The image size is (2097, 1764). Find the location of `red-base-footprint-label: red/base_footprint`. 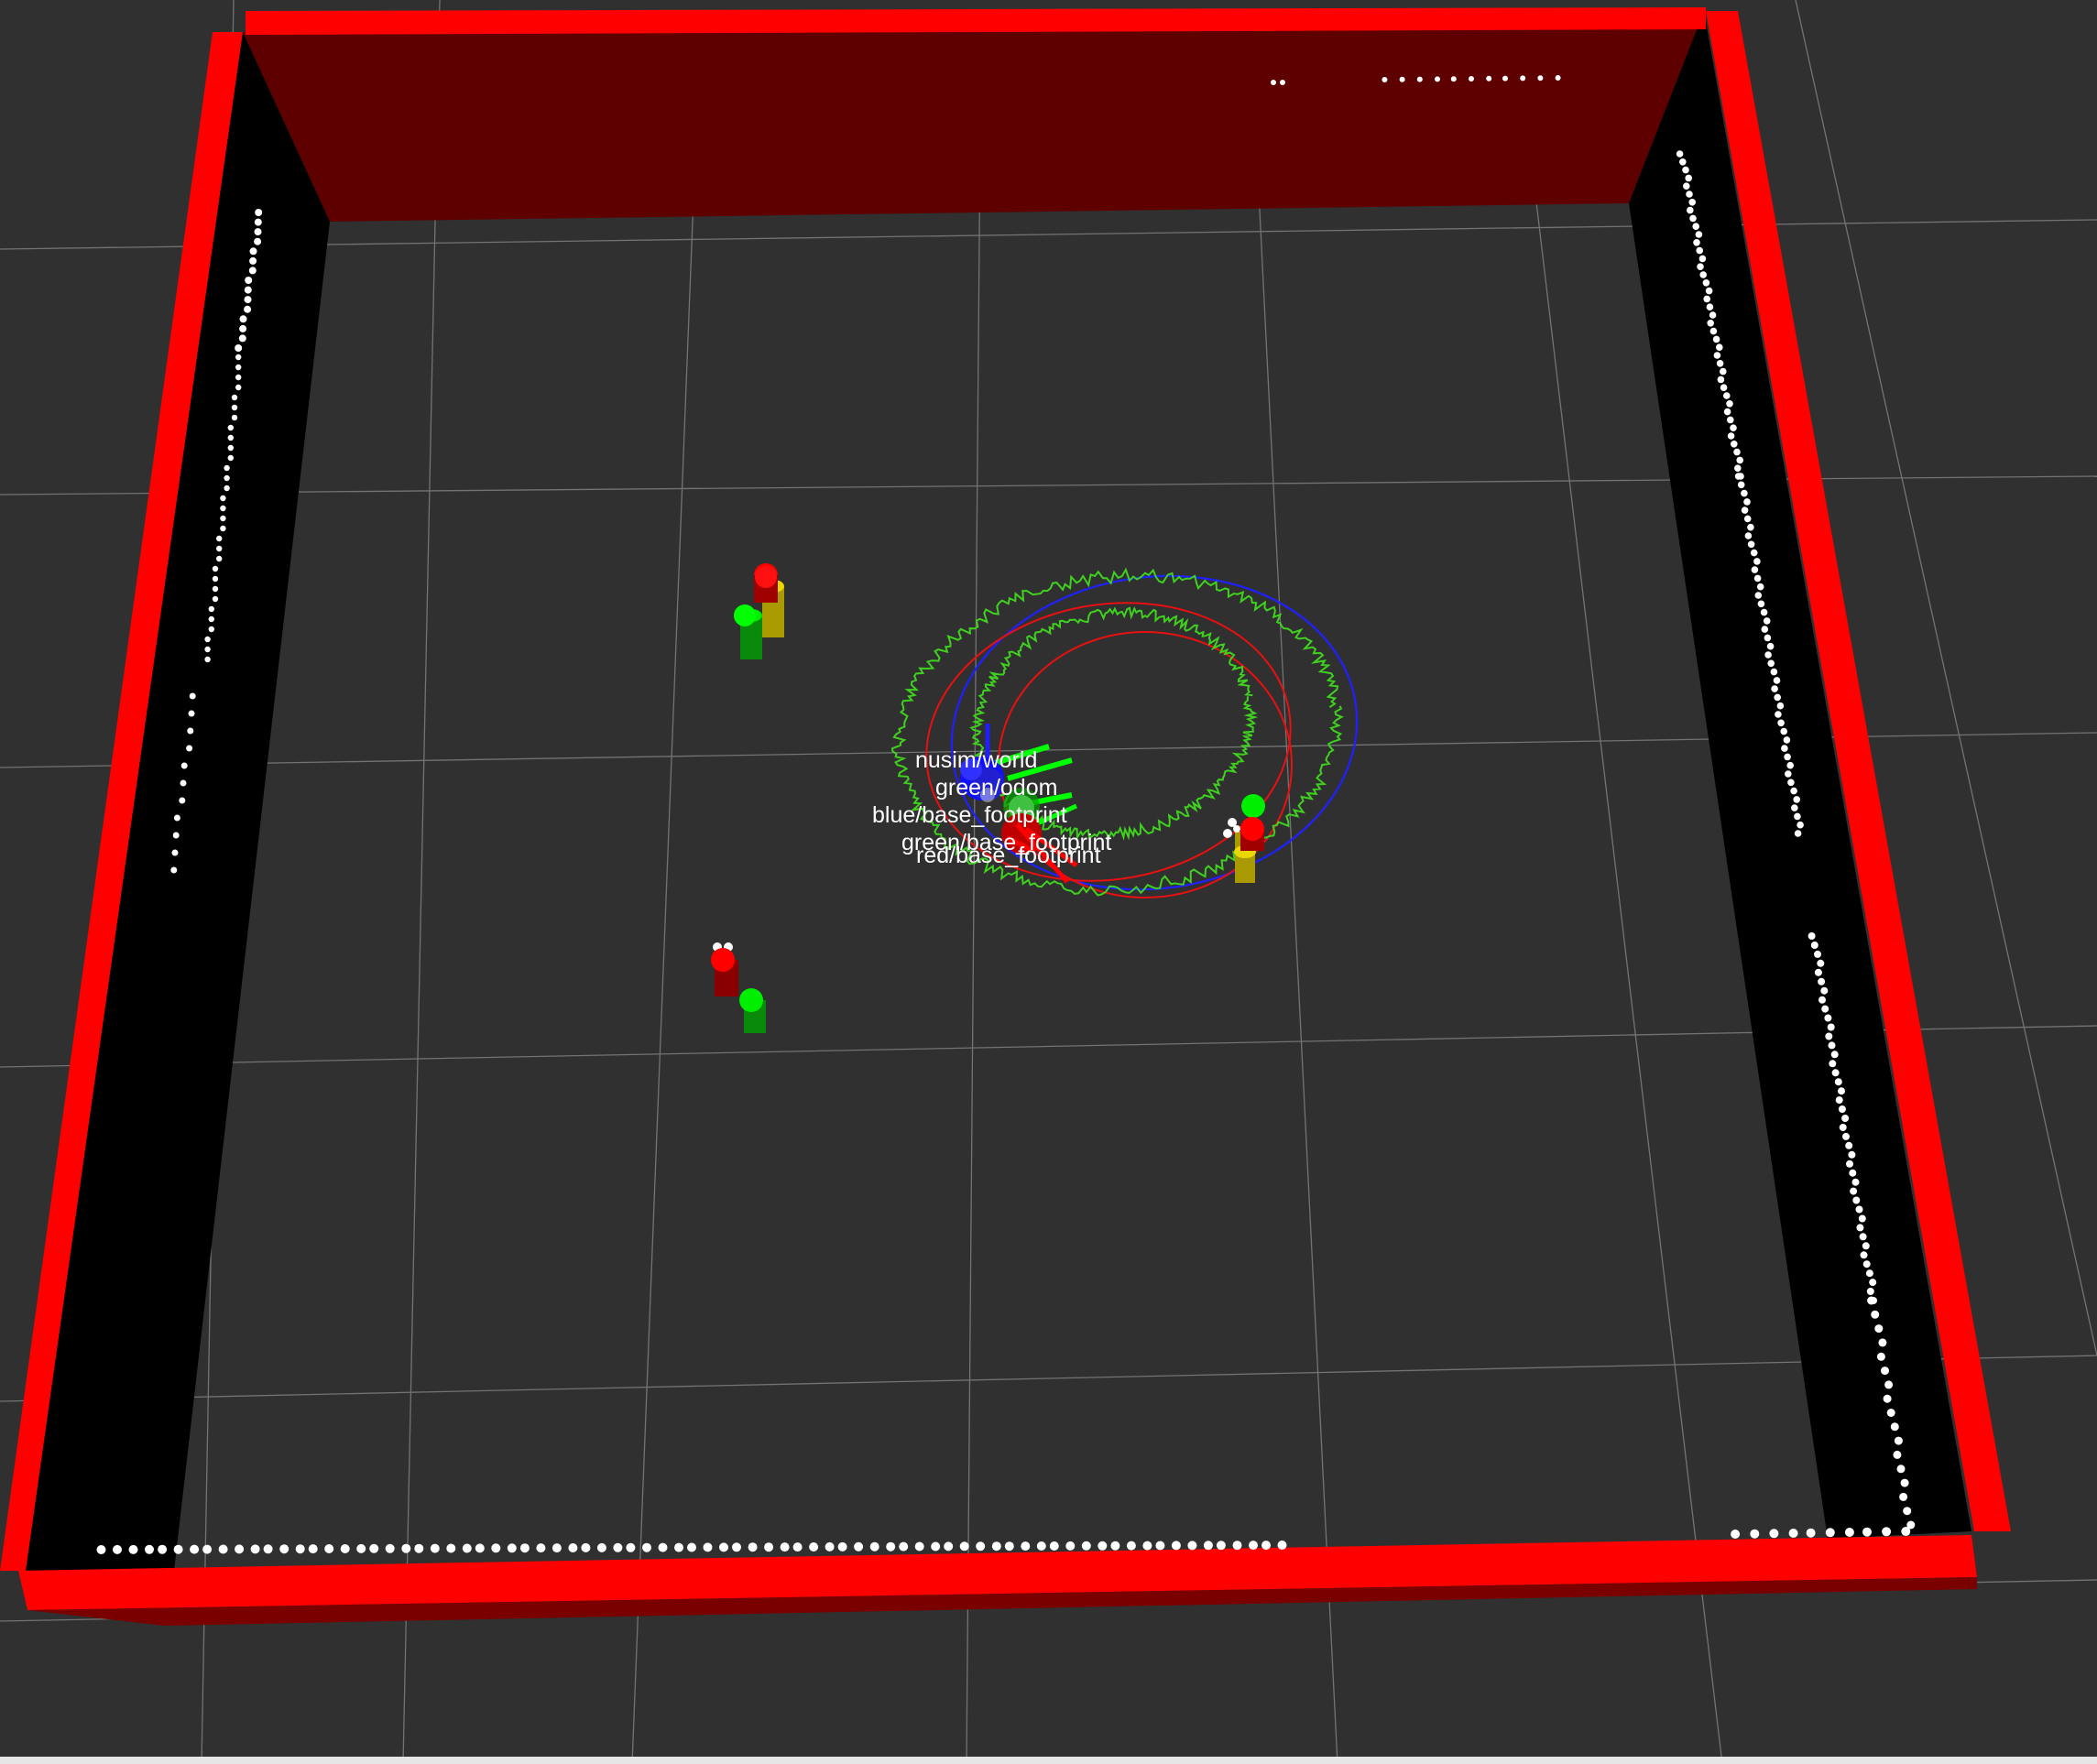

red-base-footprint-label: red/base_footprint is located at coordinates (1008, 855).